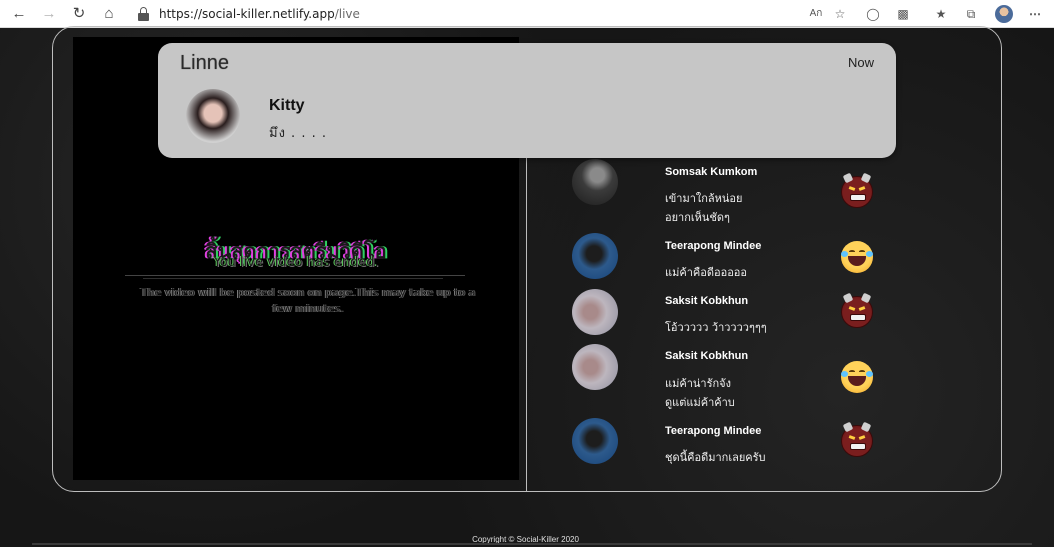 Image resolution: width=1054 pixels, height=547 pixels. Describe the element at coordinates (491, 14) in the screenshot. I see `address-bar: https://social-killer.netlify.app/live` at that location.